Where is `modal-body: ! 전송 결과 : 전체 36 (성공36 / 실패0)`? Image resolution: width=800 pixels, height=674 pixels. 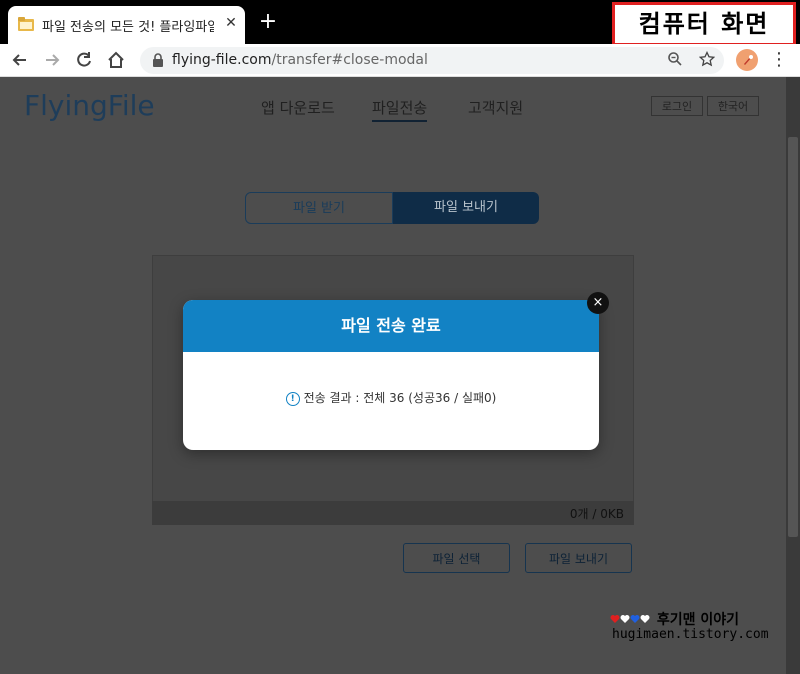
modal-body: ! 전송 결과 : 전체 36 (성공36 / 실패0) is located at coordinates (391, 401).